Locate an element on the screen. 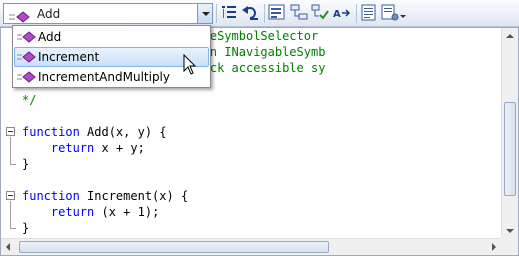 The width and height of the screenshot is (519, 256). code-line: function Increment(x) { is located at coordinates (105, 196).